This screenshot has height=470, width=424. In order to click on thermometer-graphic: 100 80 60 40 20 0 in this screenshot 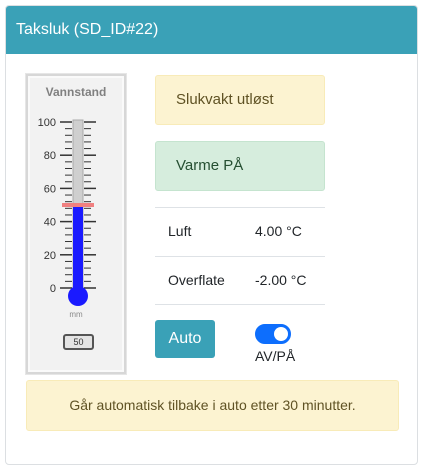, I will do `click(67, 211)`.